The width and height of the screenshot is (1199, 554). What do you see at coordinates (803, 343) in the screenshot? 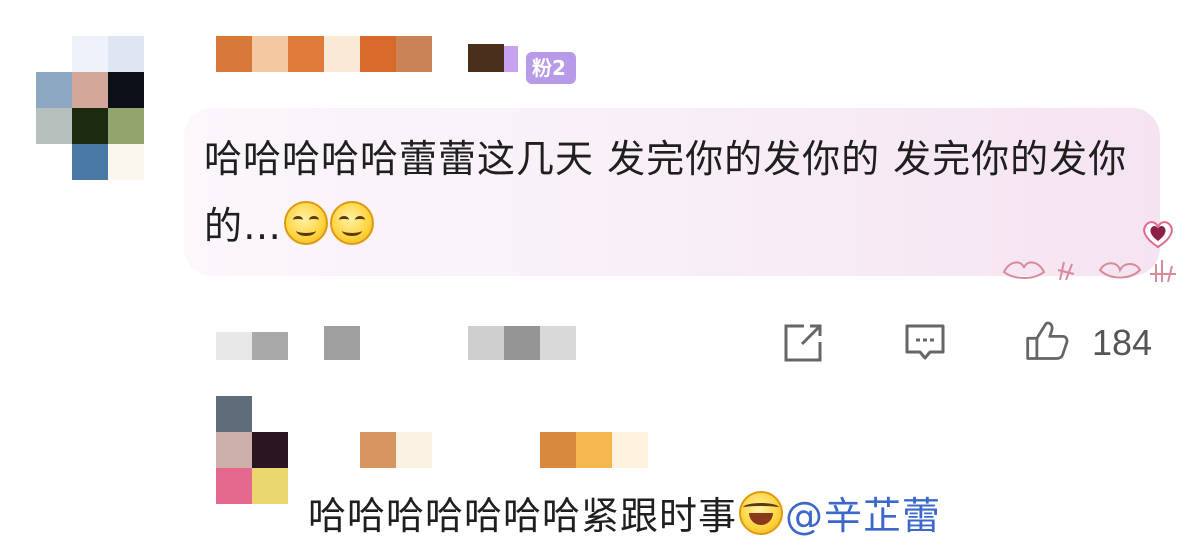
I see `share-icon` at bounding box center [803, 343].